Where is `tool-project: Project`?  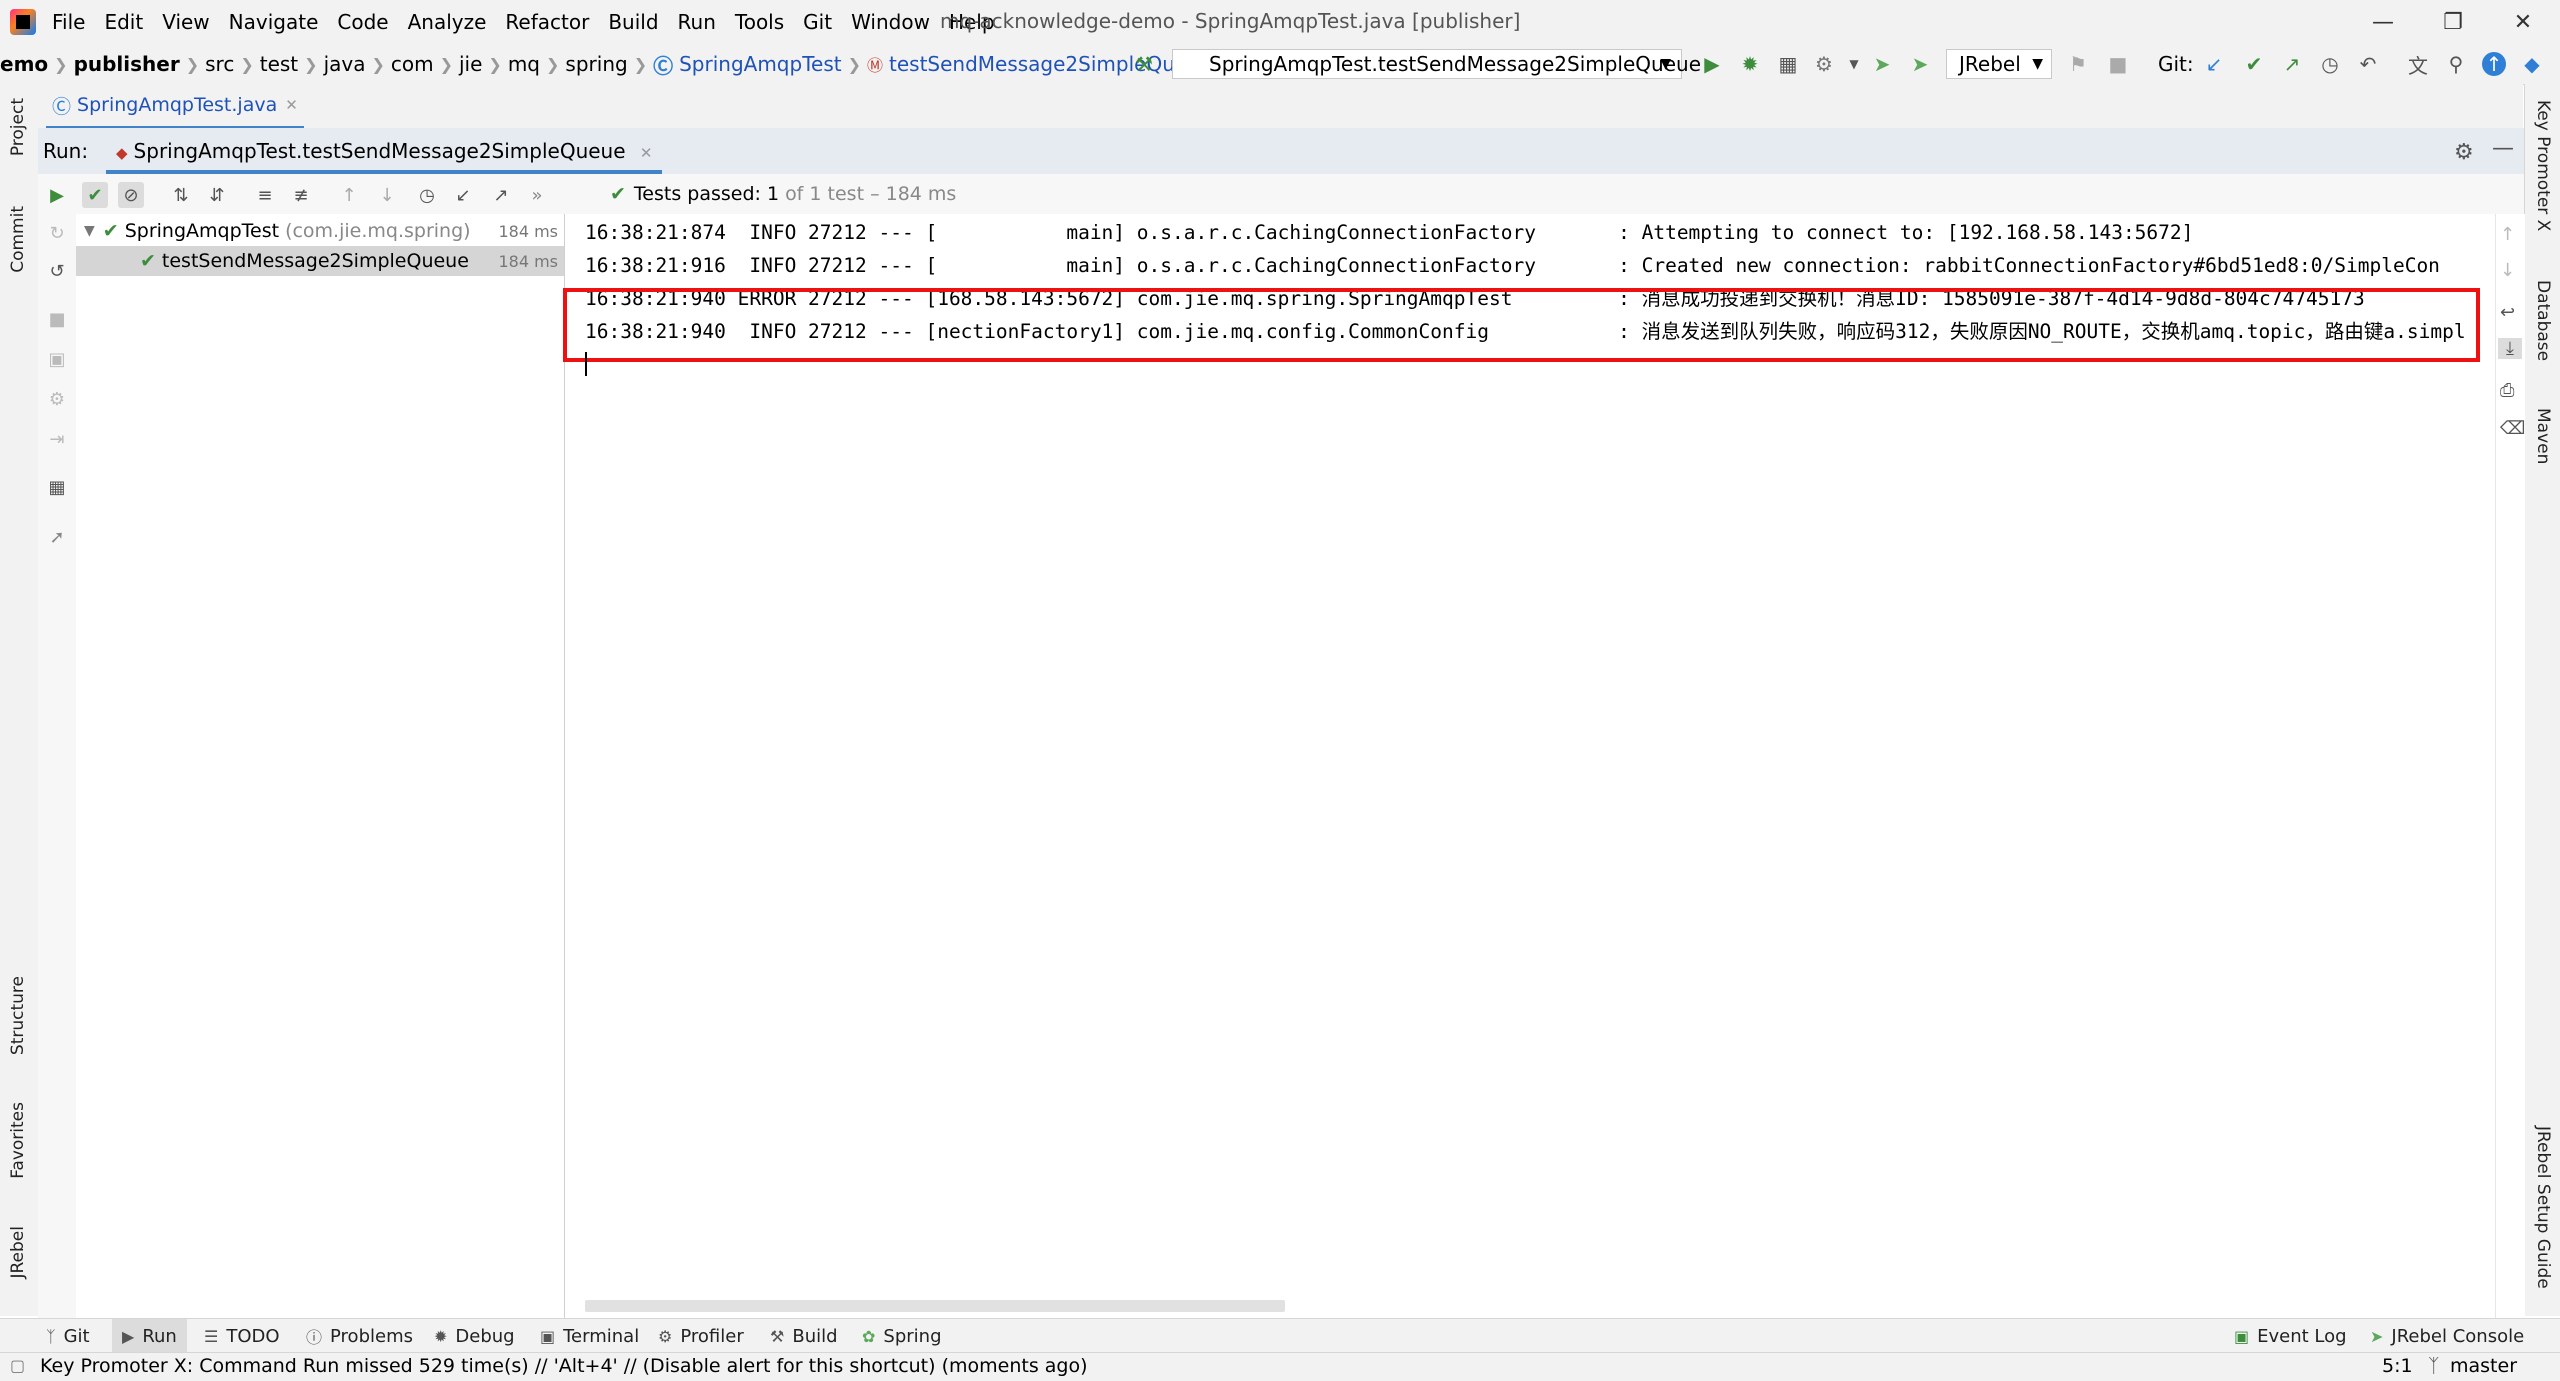 tool-project: Project is located at coordinates (18, 127).